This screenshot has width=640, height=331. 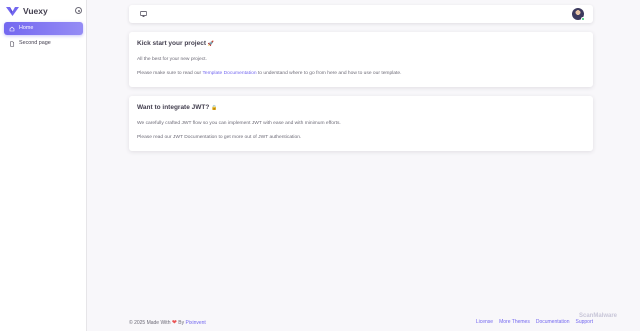 I want to click on avatar, so click(x=578, y=14).